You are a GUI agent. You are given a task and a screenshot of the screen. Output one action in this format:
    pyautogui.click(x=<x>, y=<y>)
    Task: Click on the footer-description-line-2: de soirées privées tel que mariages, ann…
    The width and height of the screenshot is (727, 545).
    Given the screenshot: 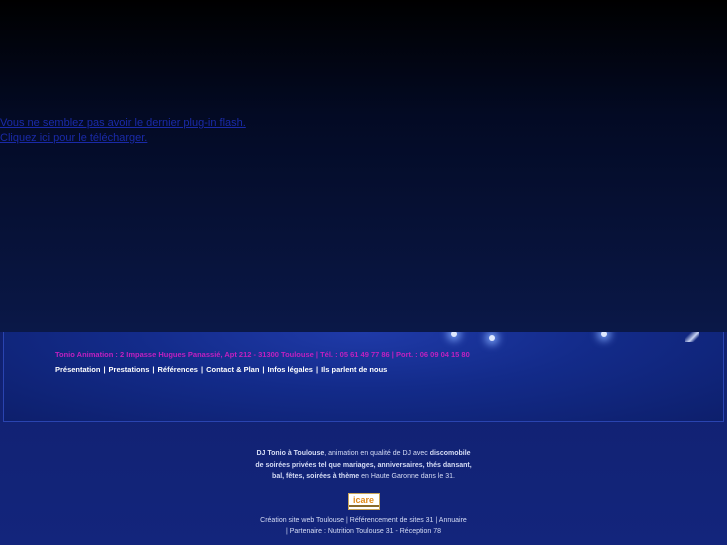 What is the action you would take?
    pyautogui.click(x=363, y=465)
    